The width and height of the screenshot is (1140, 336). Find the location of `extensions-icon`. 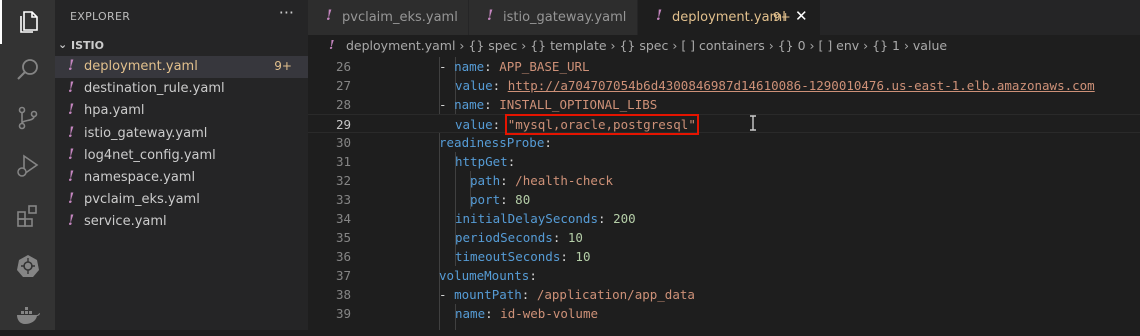

extensions-icon is located at coordinates (27, 216).